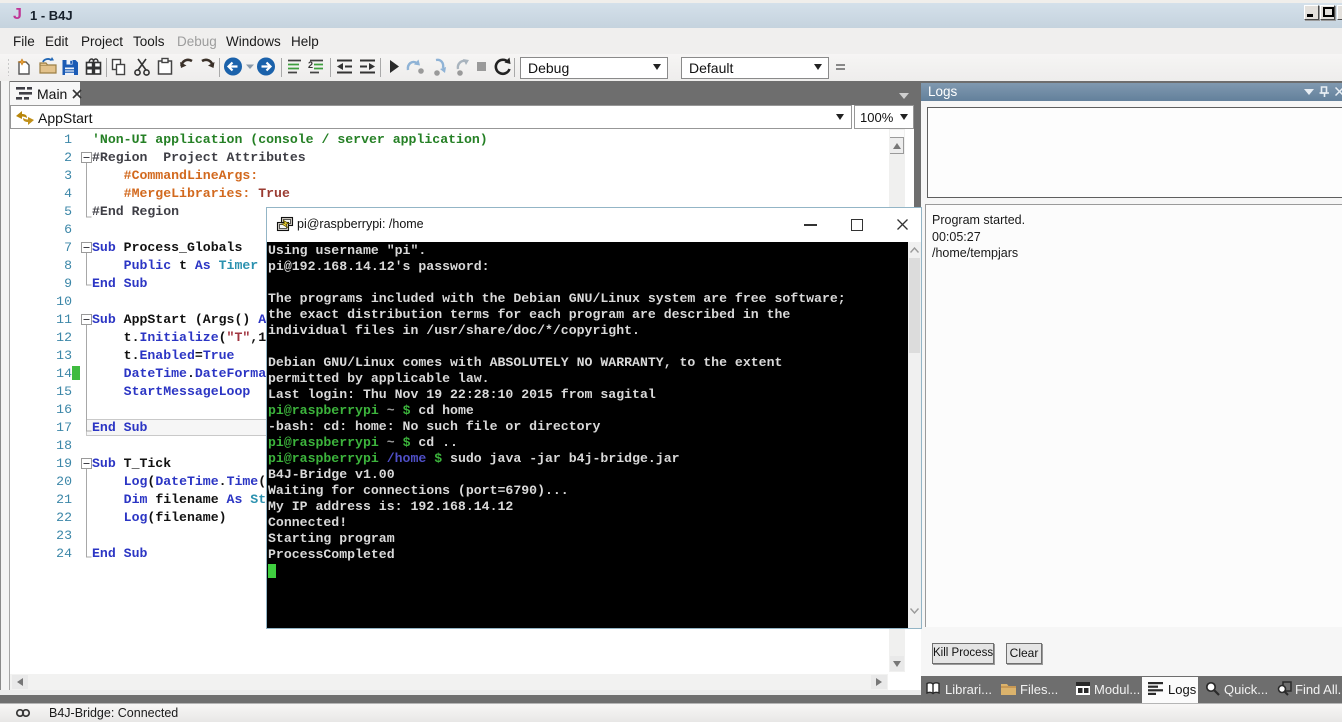 The height and width of the screenshot is (722, 1342). Describe the element at coordinates (310, 65) in the screenshot. I see `svg-text: 2` at that location.